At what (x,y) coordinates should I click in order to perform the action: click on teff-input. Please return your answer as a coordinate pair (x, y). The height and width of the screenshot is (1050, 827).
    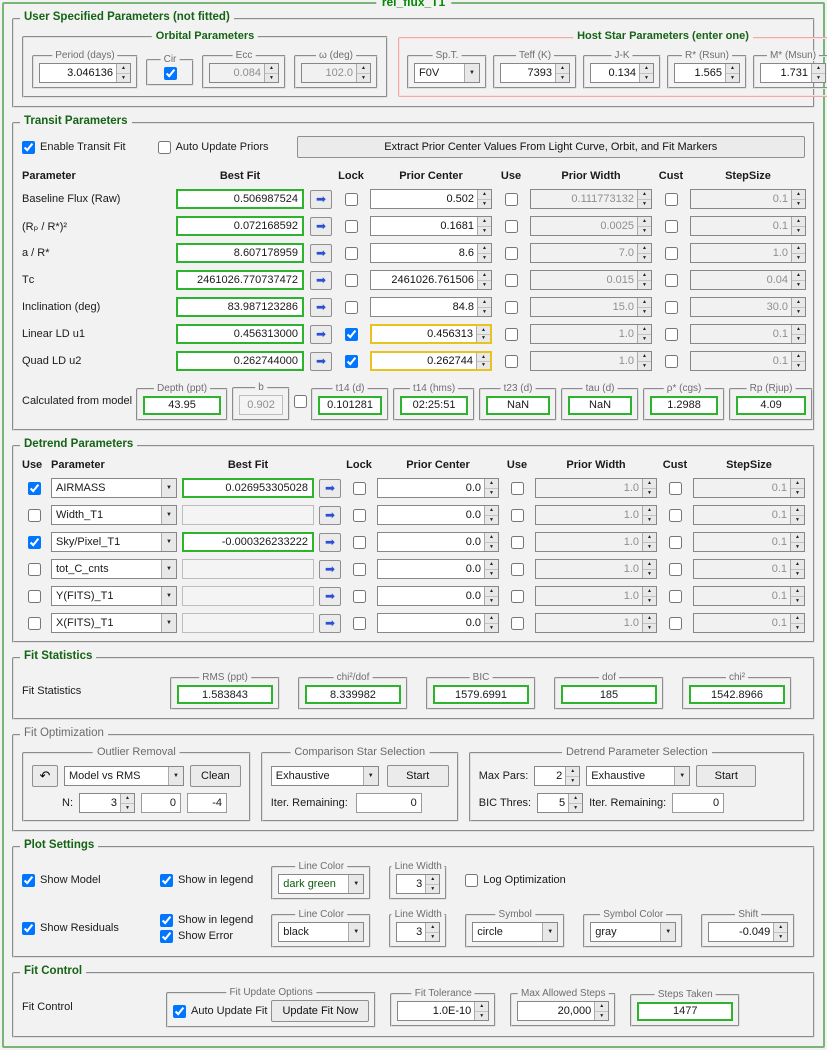
    Looking at the image, I should click on (528, 73).